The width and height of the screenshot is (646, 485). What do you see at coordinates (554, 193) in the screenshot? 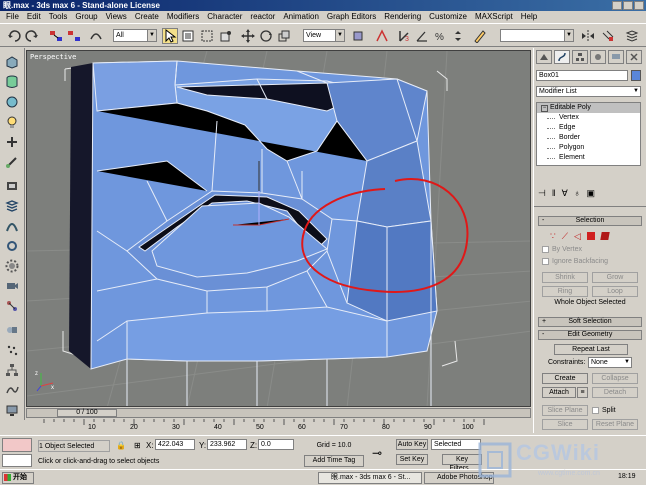
I see `show-end-result-icon: ‖` at bounding box center [554, 193].